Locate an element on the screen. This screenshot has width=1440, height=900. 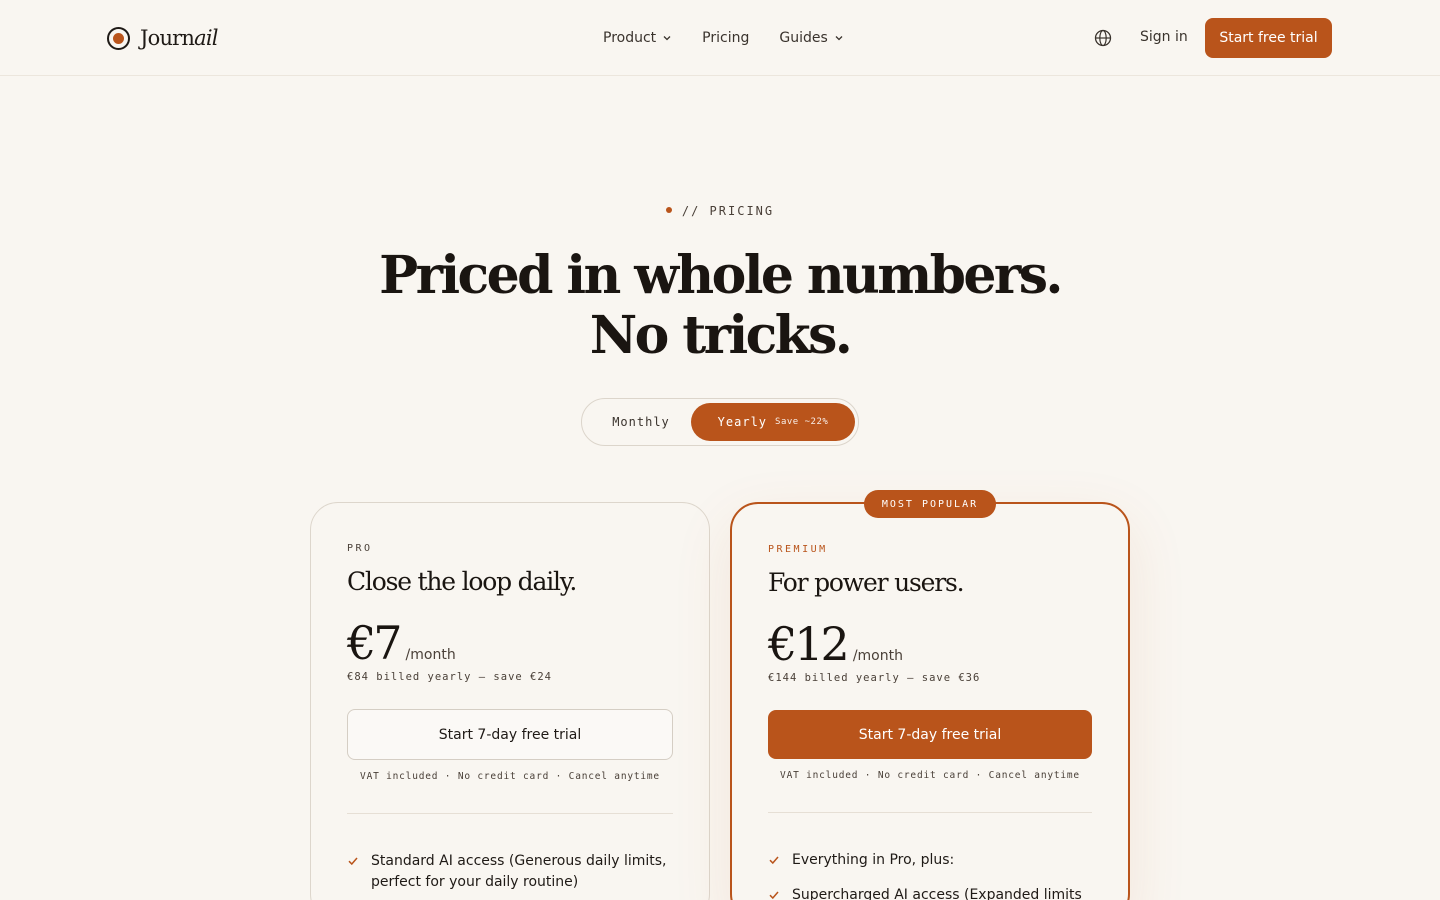
plan-price-row: €12 /month is located at coordinates (835, 644).